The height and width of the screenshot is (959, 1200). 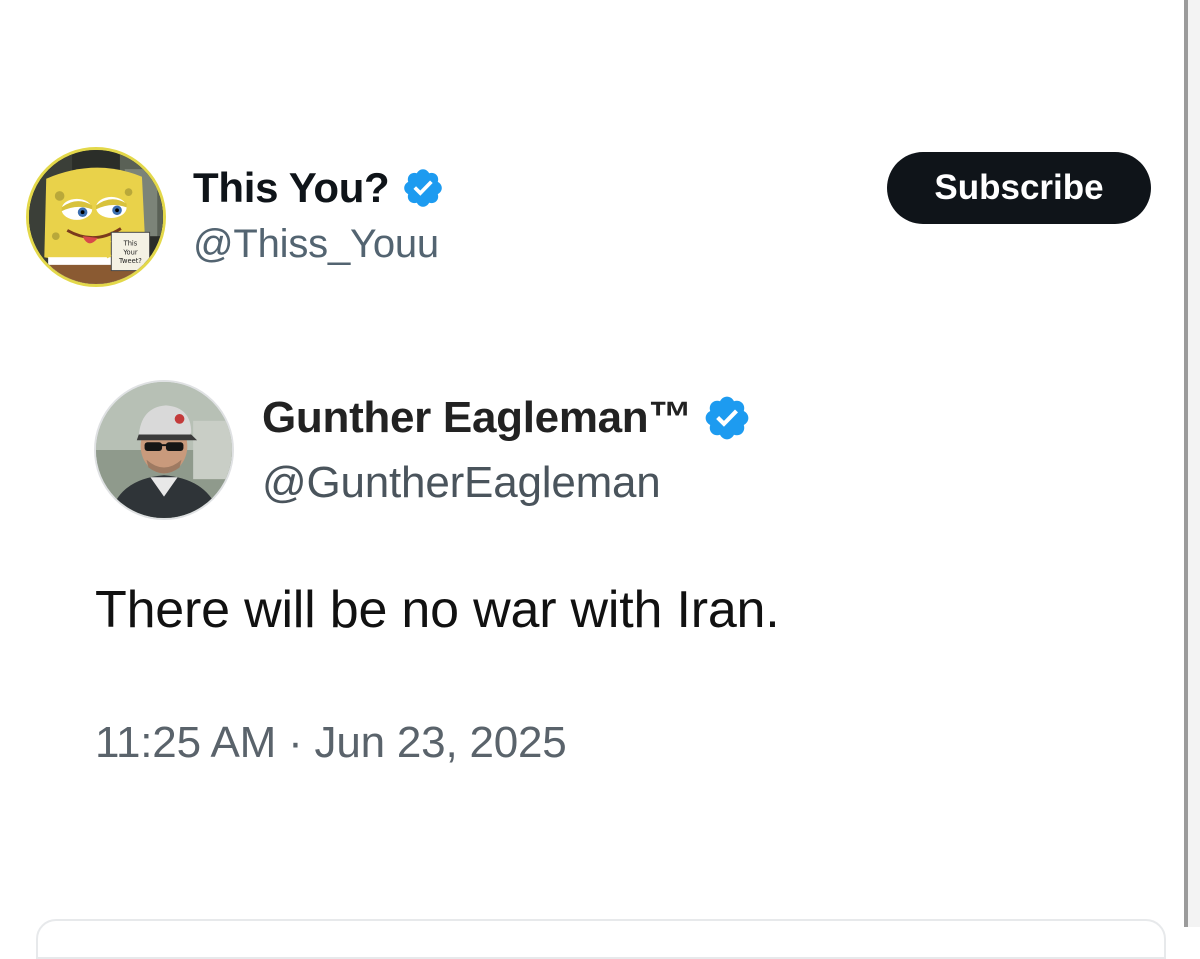 I want to click on author-handle: @Thiss_Youu, so click(x=316, y=244).